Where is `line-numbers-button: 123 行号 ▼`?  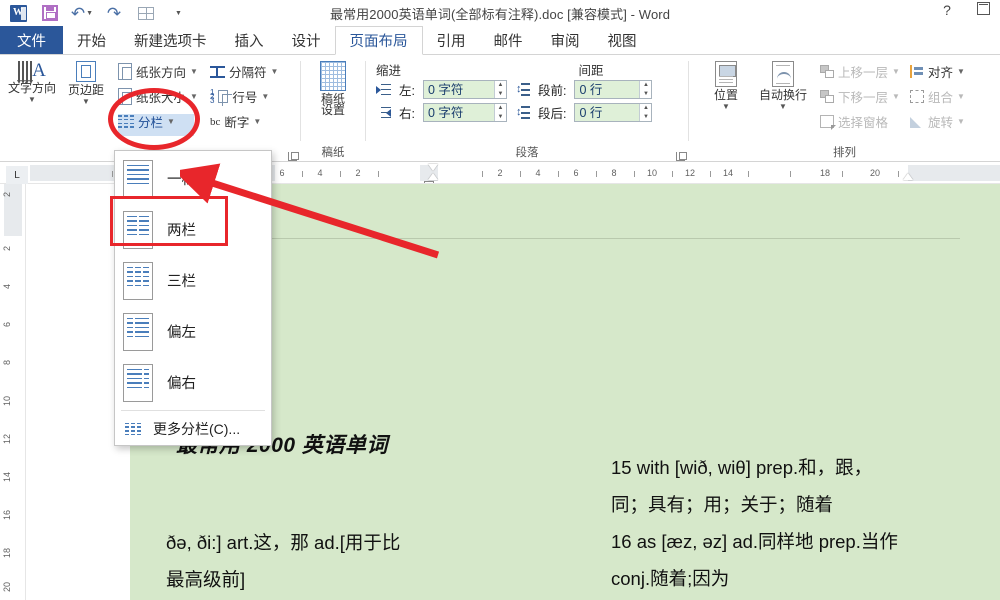
line-numbers-button: 123 行号 ▼ is located at coordinates (244, 96).